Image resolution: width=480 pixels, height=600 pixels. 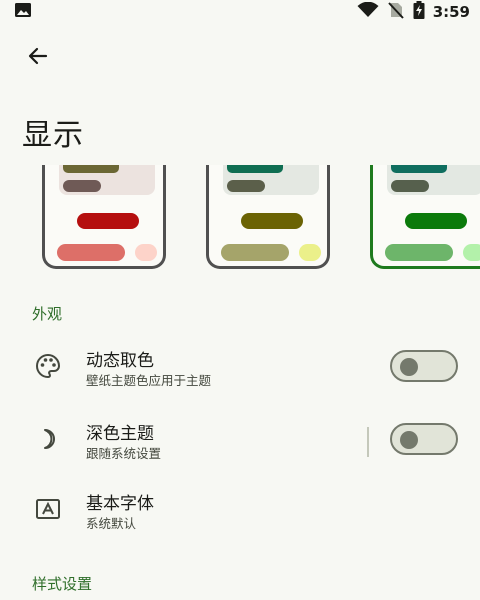 I want to click on app-bar, so click(x=240, y=54).